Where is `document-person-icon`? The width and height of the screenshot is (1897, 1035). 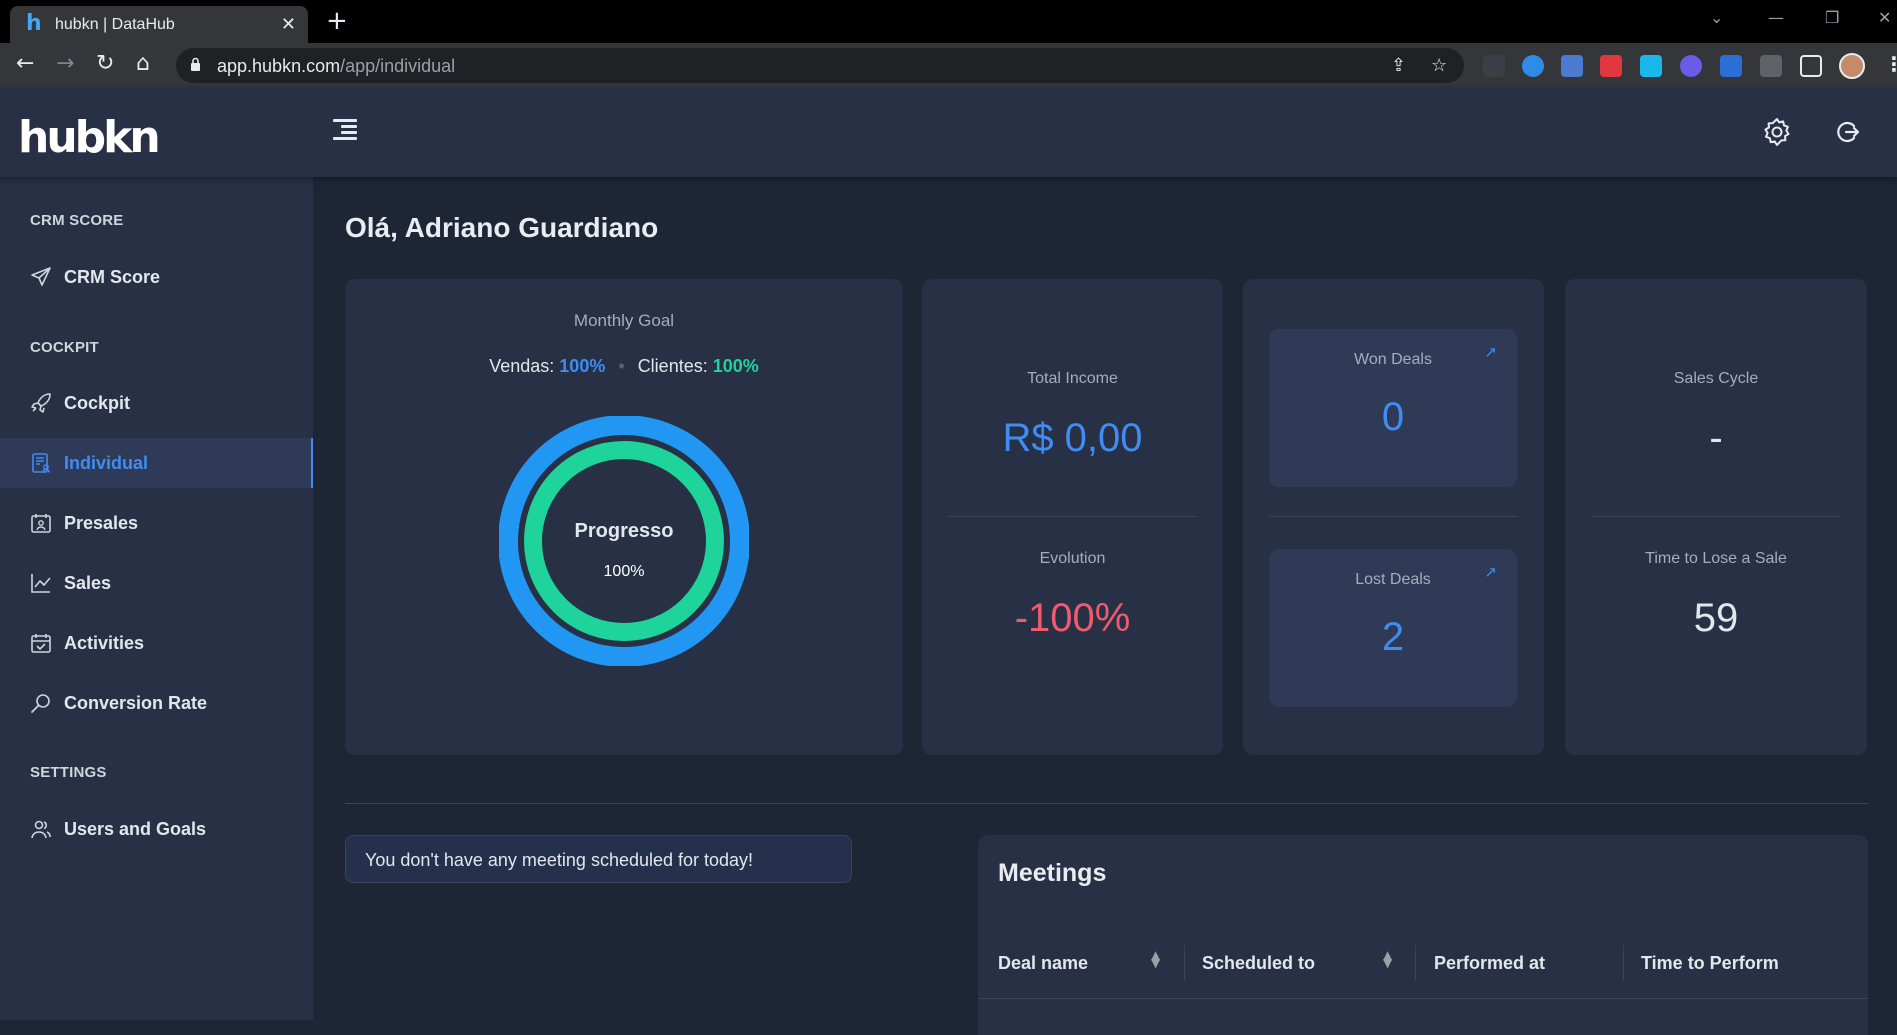
document-person-icon is located at coordinates (41, 463).